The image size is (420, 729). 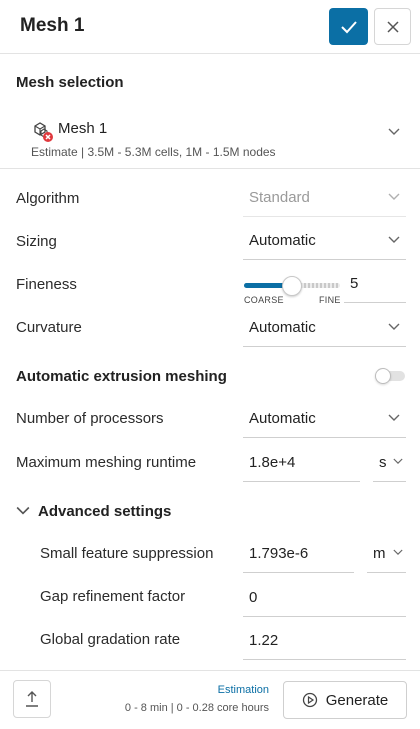 What do you see at coordinates (110, 639) in the screenshot?
I see `gradation-label: Global gradation rate` at bounding box center [110, 639].